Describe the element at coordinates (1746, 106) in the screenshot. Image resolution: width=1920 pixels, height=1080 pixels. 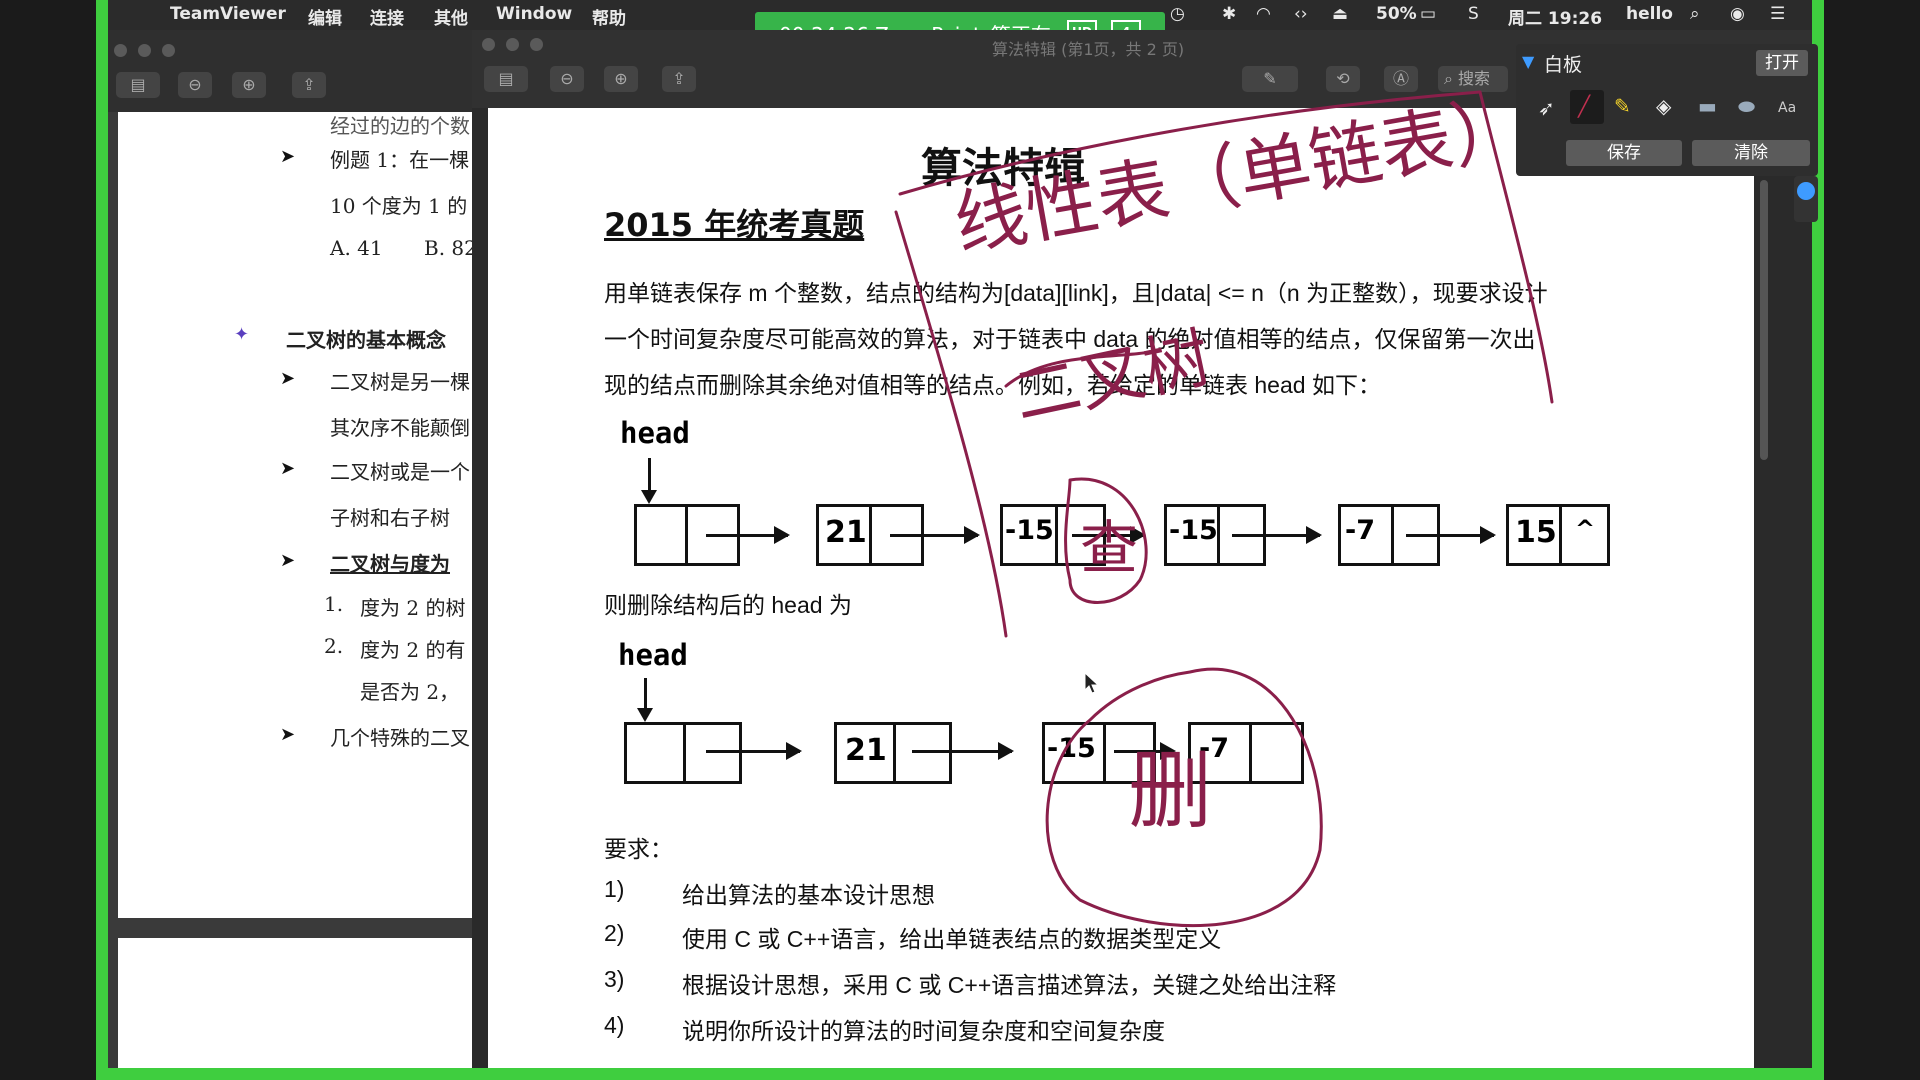
I see `ellipse-icon: ⬬` at that location.